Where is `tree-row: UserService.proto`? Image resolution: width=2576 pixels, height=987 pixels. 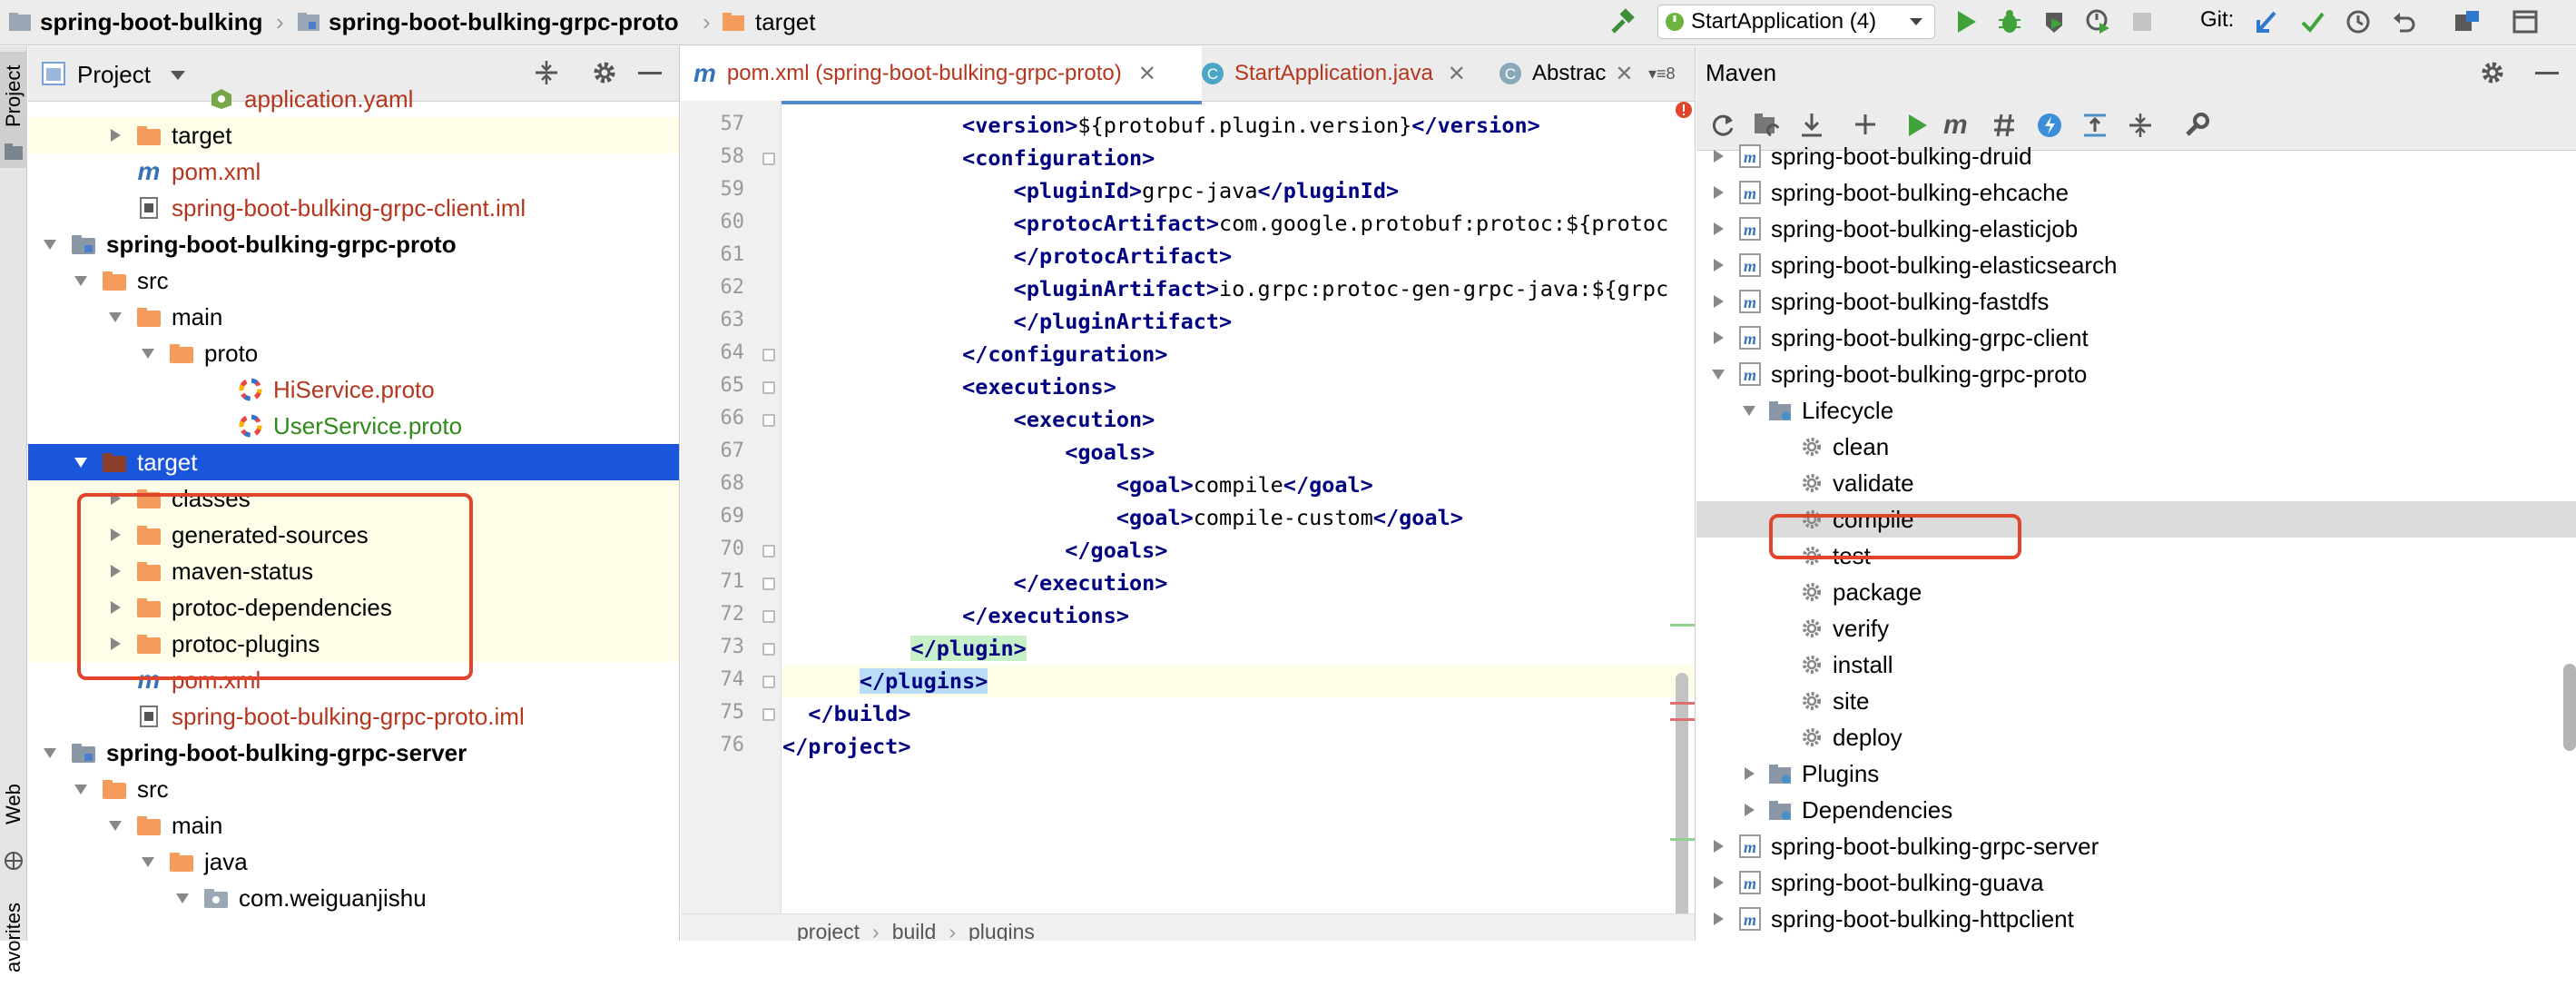
tree-row: UserService.proto is located at coordinates (353, 426).